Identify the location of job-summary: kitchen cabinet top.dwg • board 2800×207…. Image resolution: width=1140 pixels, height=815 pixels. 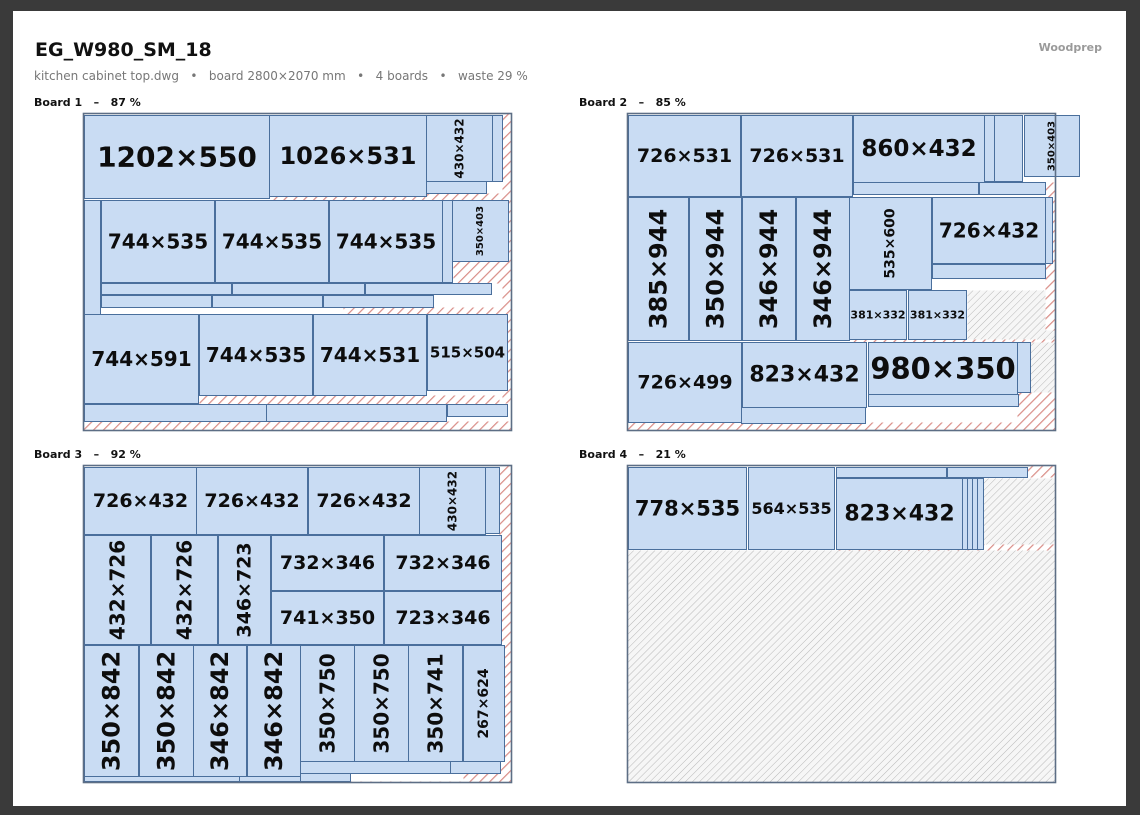
(281, 76).